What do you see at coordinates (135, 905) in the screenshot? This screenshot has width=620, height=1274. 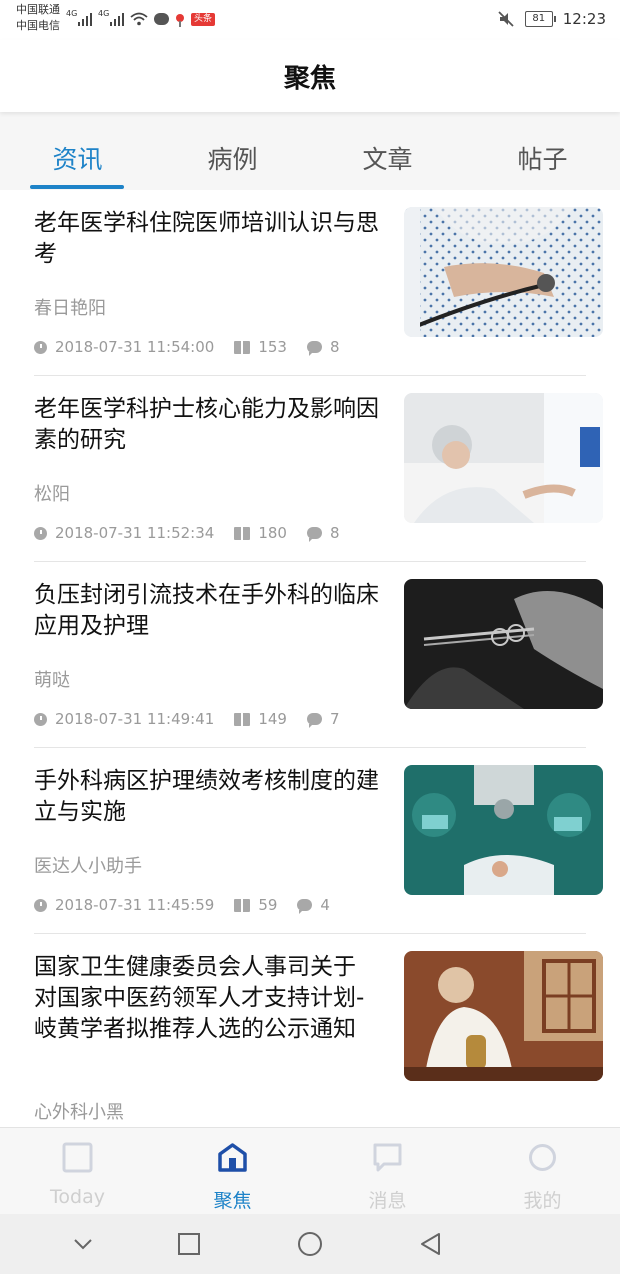 I see `article-datetime: 2018-07-31 11:45:59` at bounding box center [135, 905].